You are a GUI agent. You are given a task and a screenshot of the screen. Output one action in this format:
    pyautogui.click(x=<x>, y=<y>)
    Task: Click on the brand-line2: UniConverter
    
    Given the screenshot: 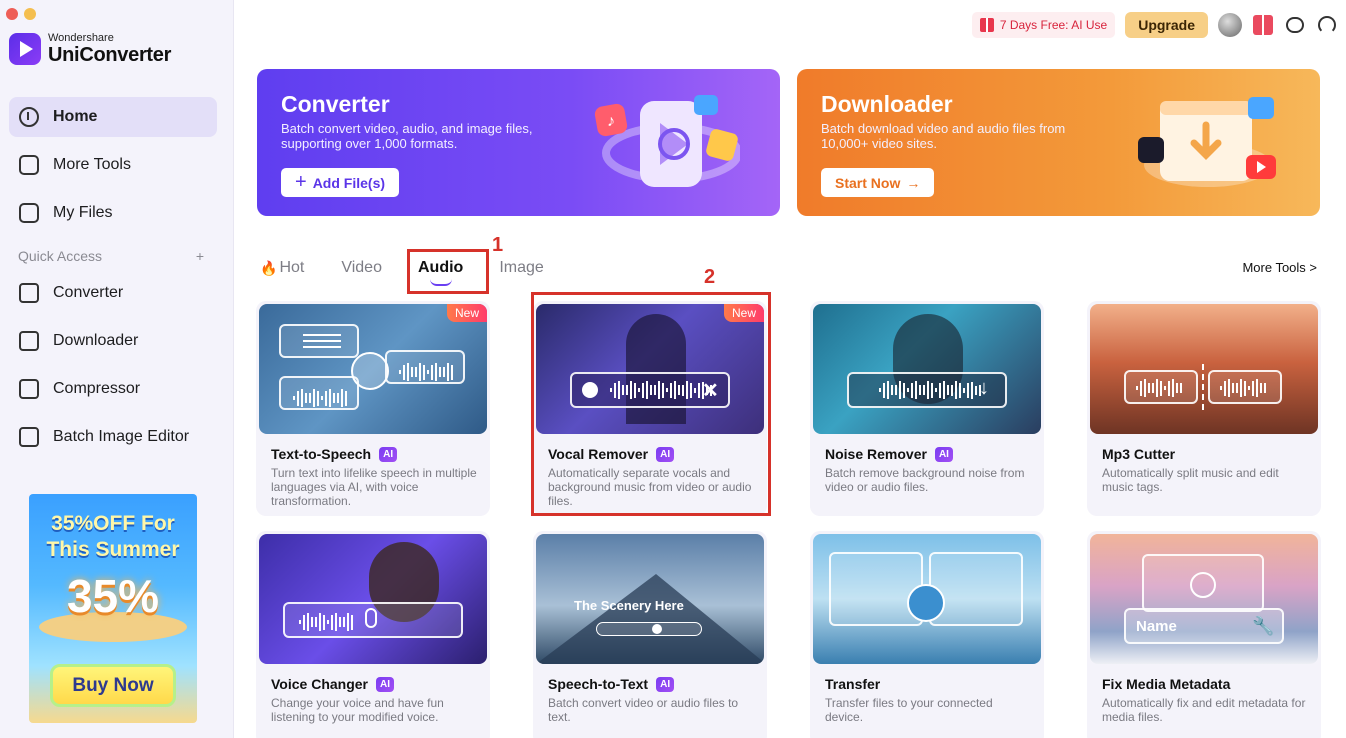 What is the action you would take?
    pyautogui.click(x=110, y=55)
    